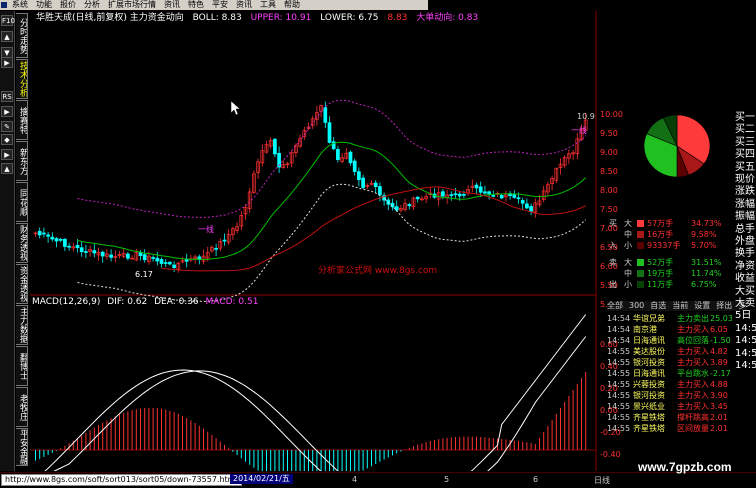 The height and width of the screenshot is (488, 756). I want to click on tick-row: 14:54 华谊兄弟 主力卖出 25.03, so click(669, 318).